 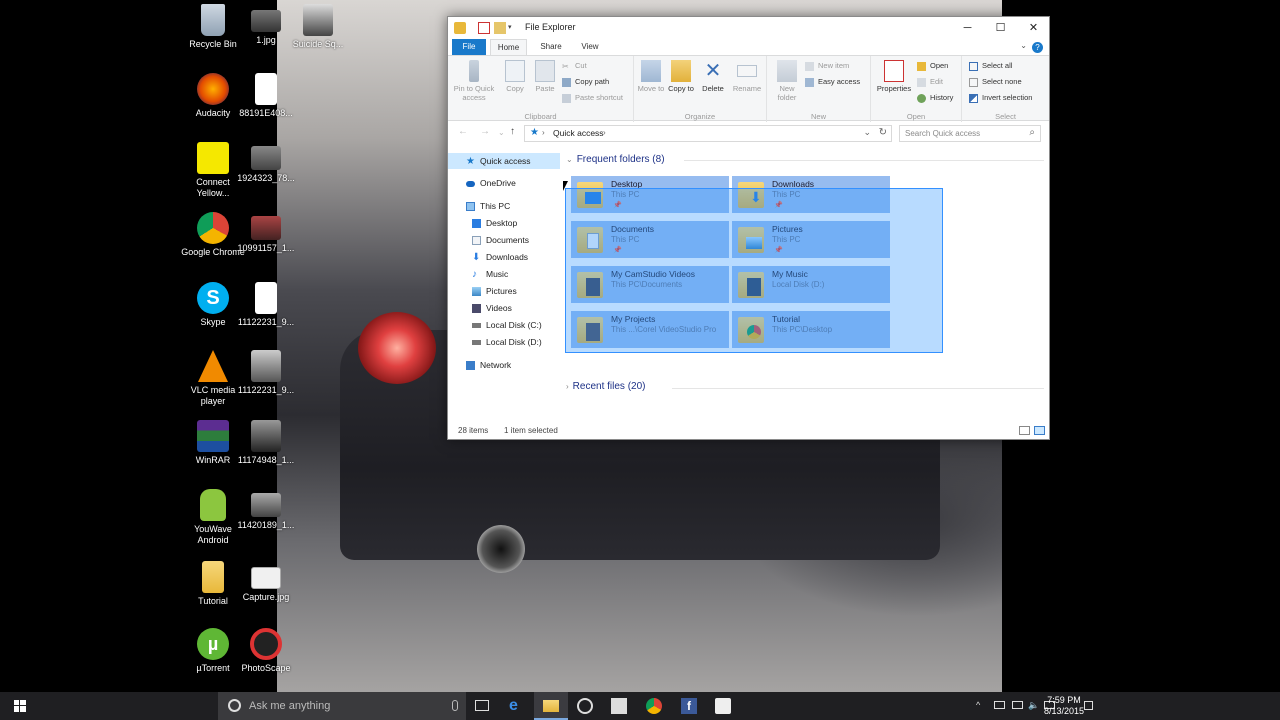 What do you see at coordinates (981, 705) in the screenshot?
I see `chevron-up-icon: ^` at bounding box center [981, 705].